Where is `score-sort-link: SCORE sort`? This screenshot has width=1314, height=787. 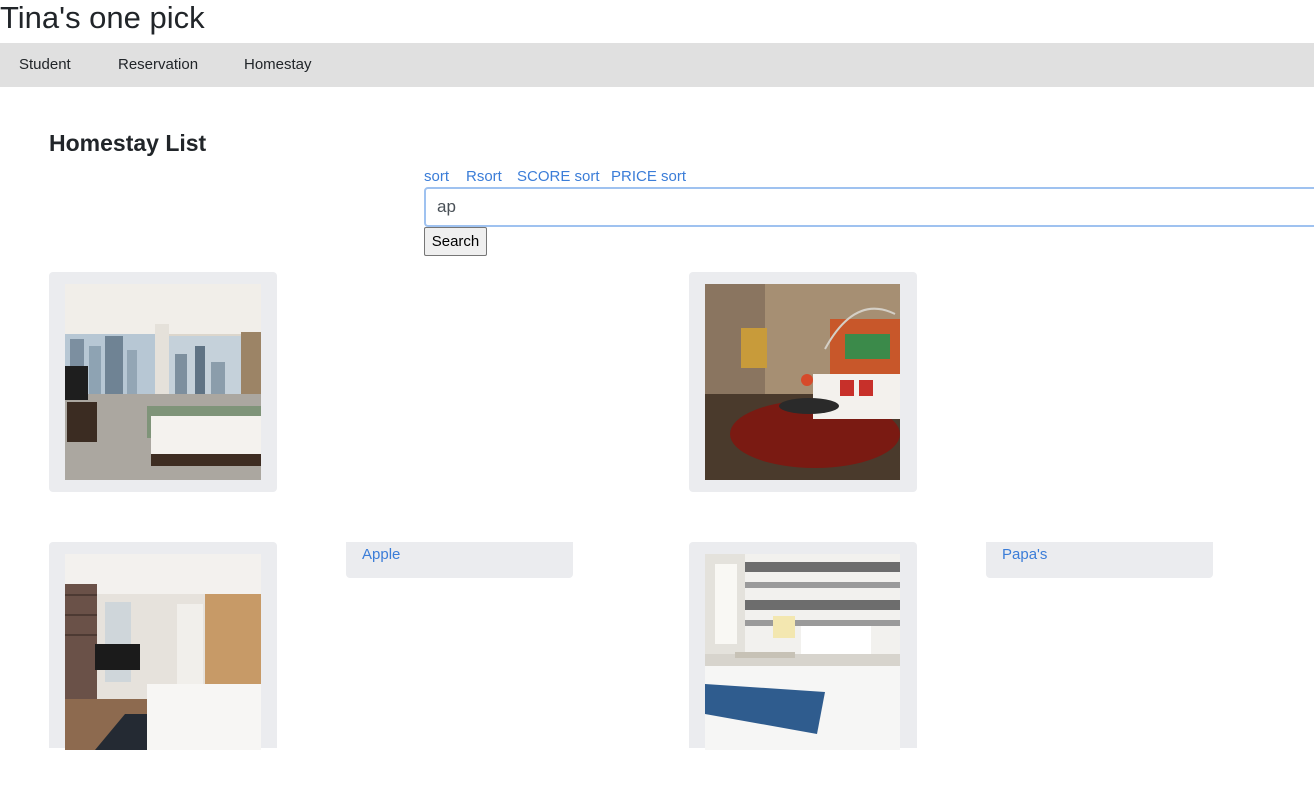 score-sort-link: SCORE sort is located at coordinates (558, 177).